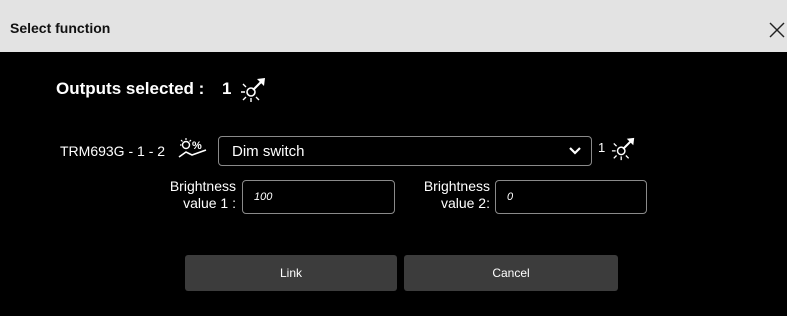 The height and width of the screenshot is (316, 787). Describe the element at coordinates (130, 88) in the screenshot. I see `outputs-selected-label: Outputs selected :` at that location.